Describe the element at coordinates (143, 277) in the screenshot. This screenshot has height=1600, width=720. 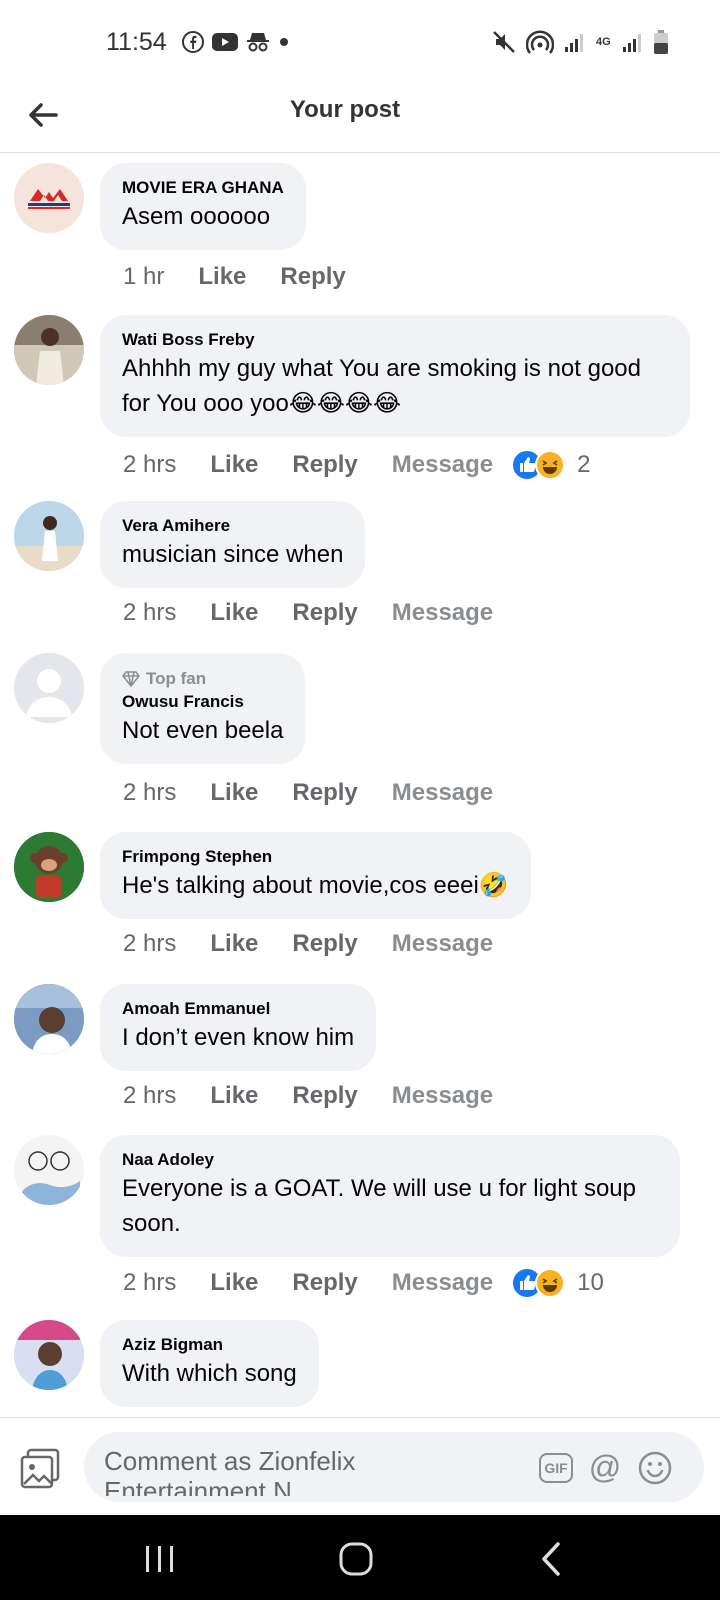
I see `comment-time: 1 hr` at that location.